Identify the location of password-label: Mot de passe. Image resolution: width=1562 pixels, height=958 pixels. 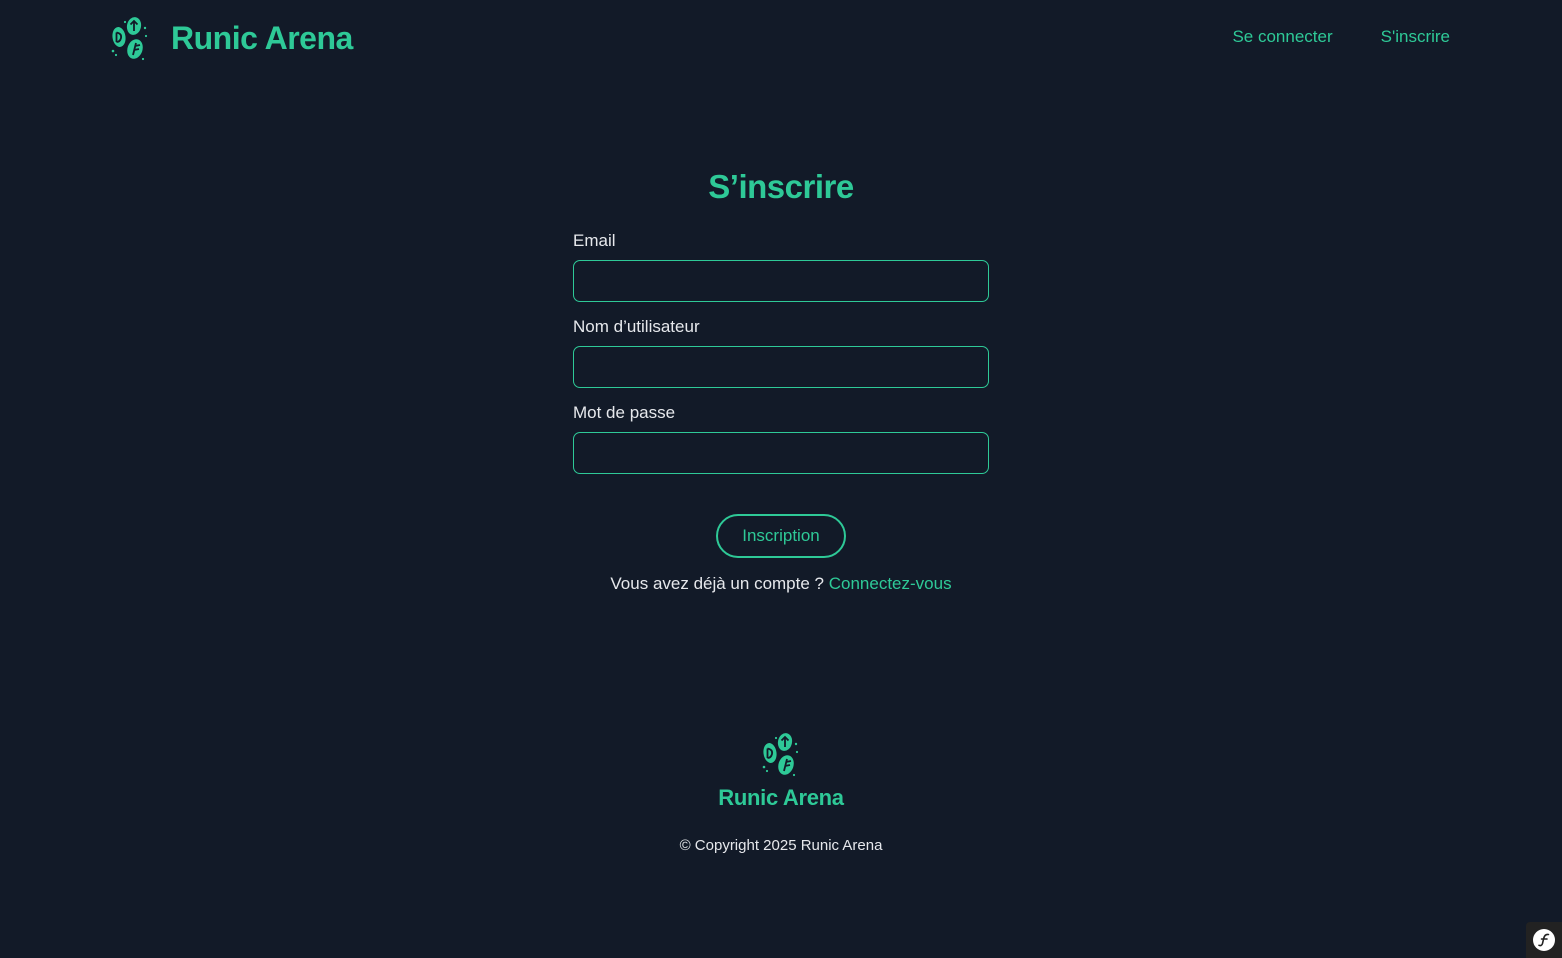
(624, 412).